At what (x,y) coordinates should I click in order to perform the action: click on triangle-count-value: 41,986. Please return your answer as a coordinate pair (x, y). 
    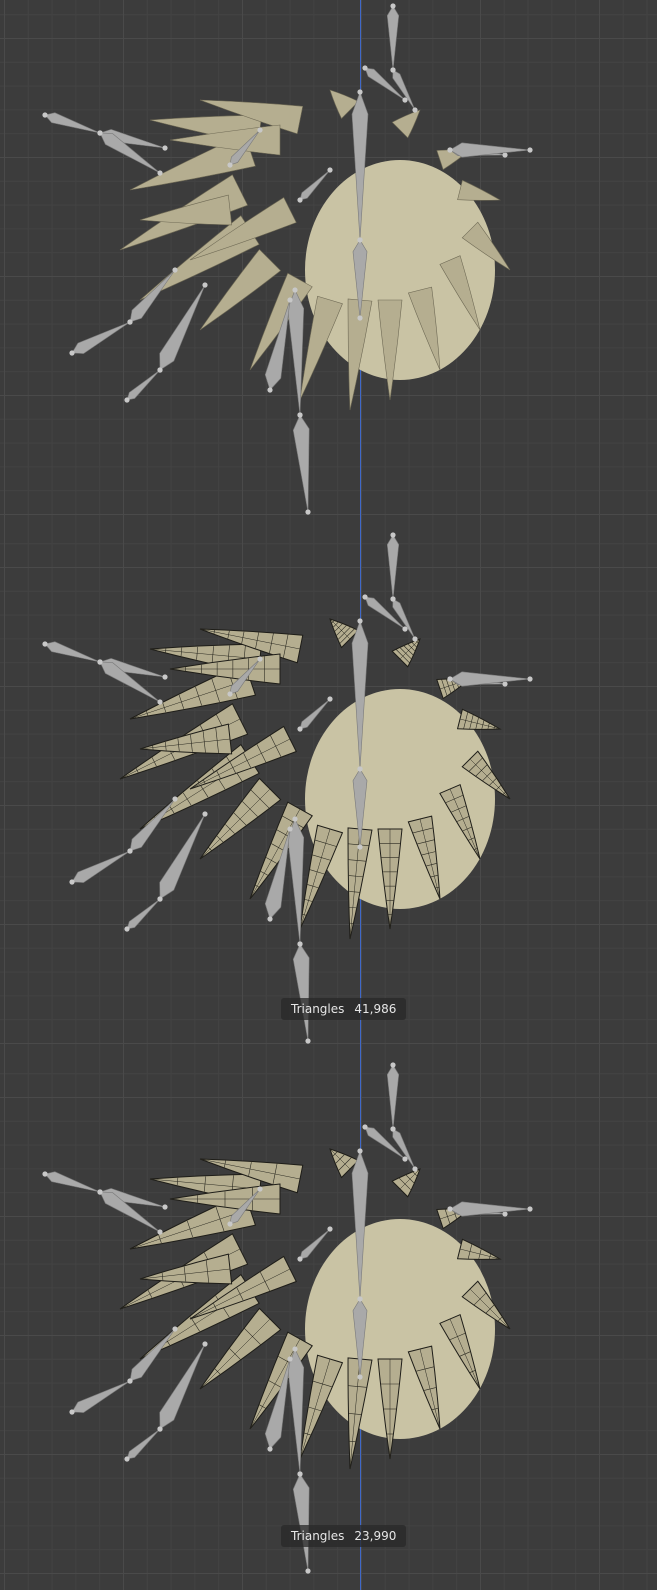
    Looking at the image, I should click on (375, 1009).